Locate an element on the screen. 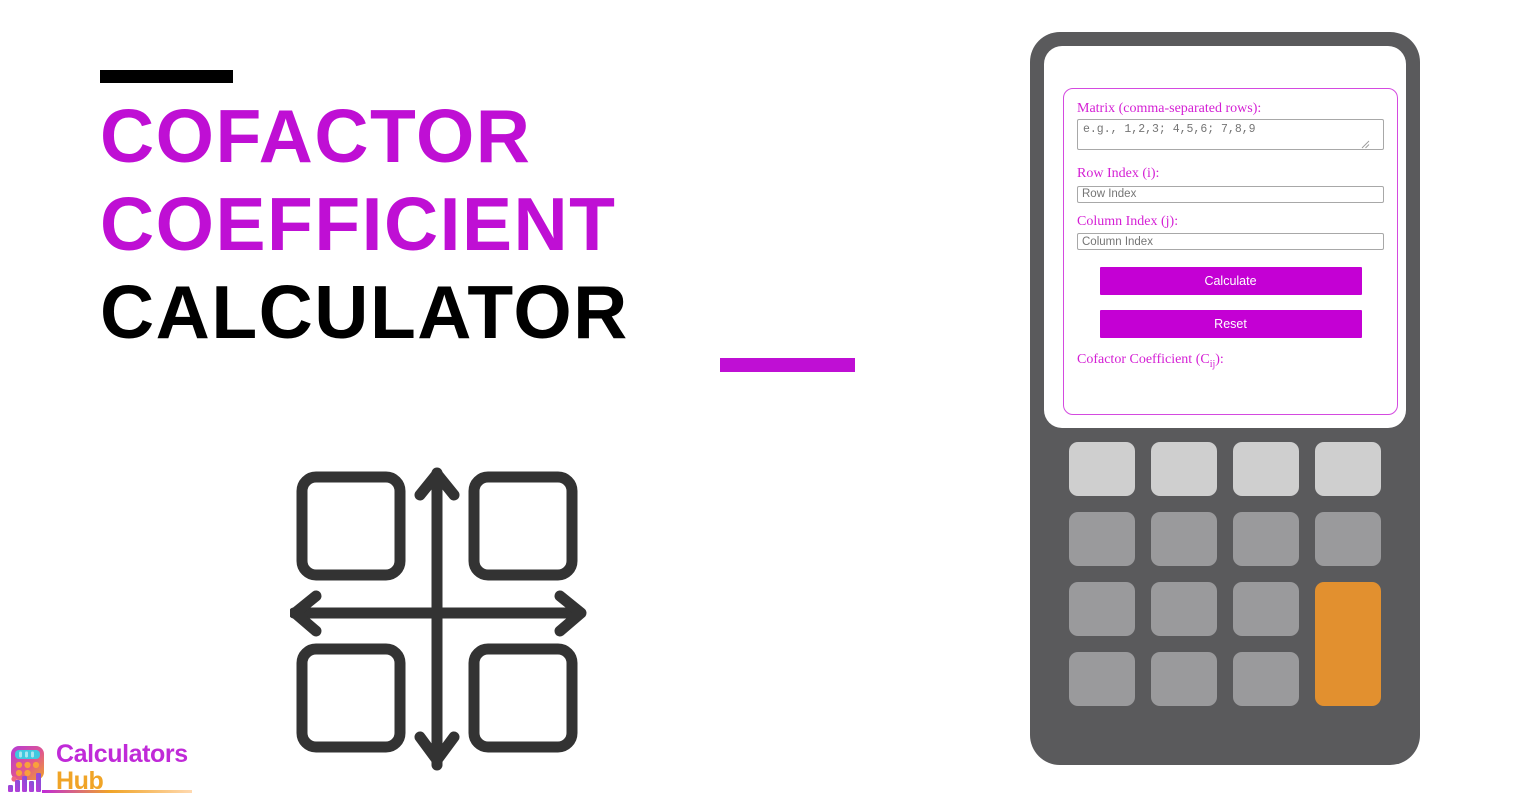  title-top-rule is located at coordinates (166, 76).